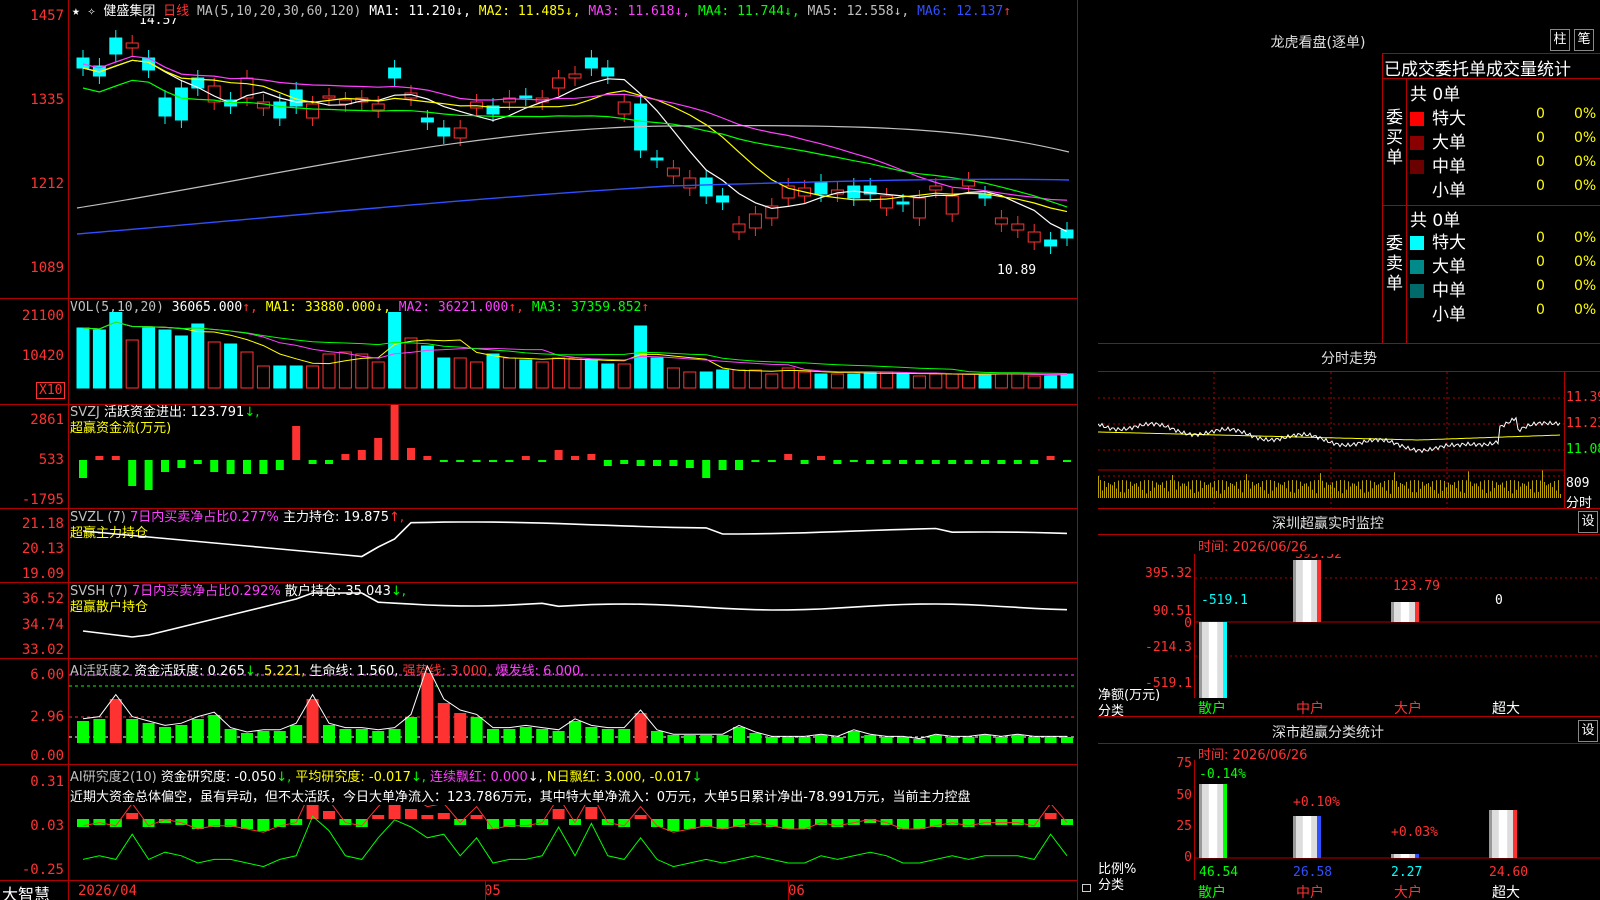 The width and height of the screenshot is (1600, 900). What do you see at coordinates (619, 777) in the screenshot?
I see `ai-research-v4: N日飘红: 3.000, -0.017` at bounding box center [619, 777].